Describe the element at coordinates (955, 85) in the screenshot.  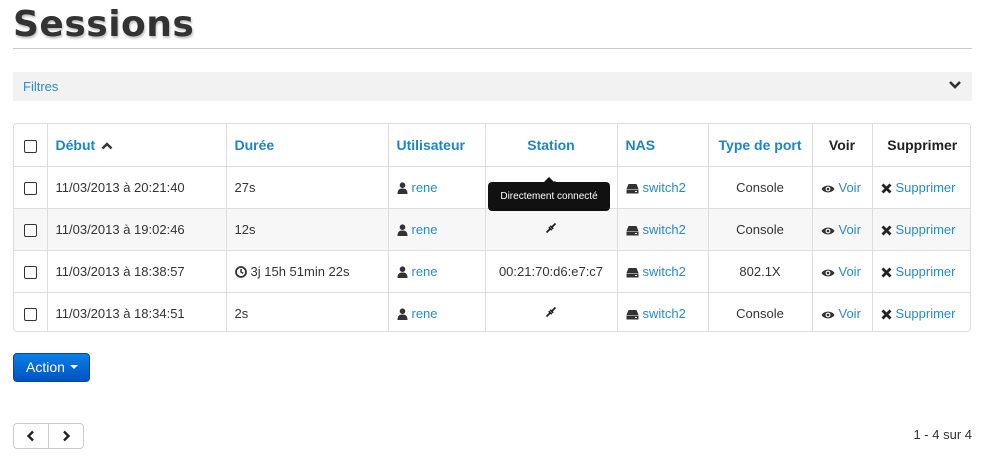
I see `chevron-down-icon` at that location.